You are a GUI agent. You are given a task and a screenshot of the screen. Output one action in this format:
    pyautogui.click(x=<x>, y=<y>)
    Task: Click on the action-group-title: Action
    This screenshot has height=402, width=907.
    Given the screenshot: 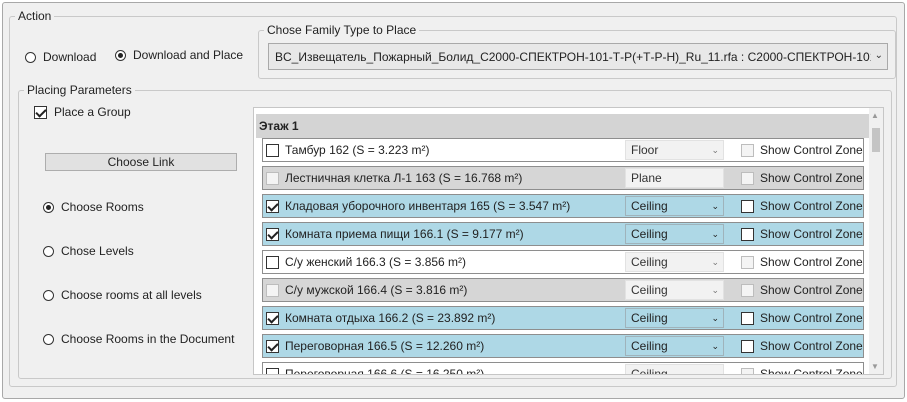 What is the action you would take?
    pyautogui.click(x=35, y=16)
    